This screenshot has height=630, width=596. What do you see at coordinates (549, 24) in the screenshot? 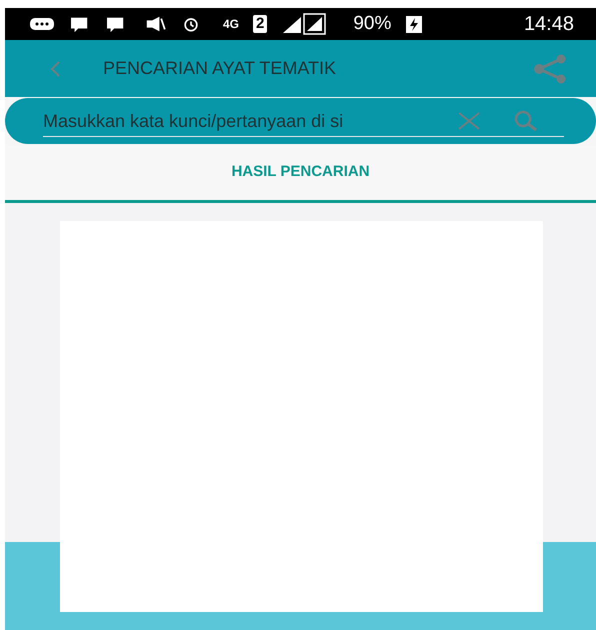
I see `clock-time: 14:48` at bounding box center [549, 24].